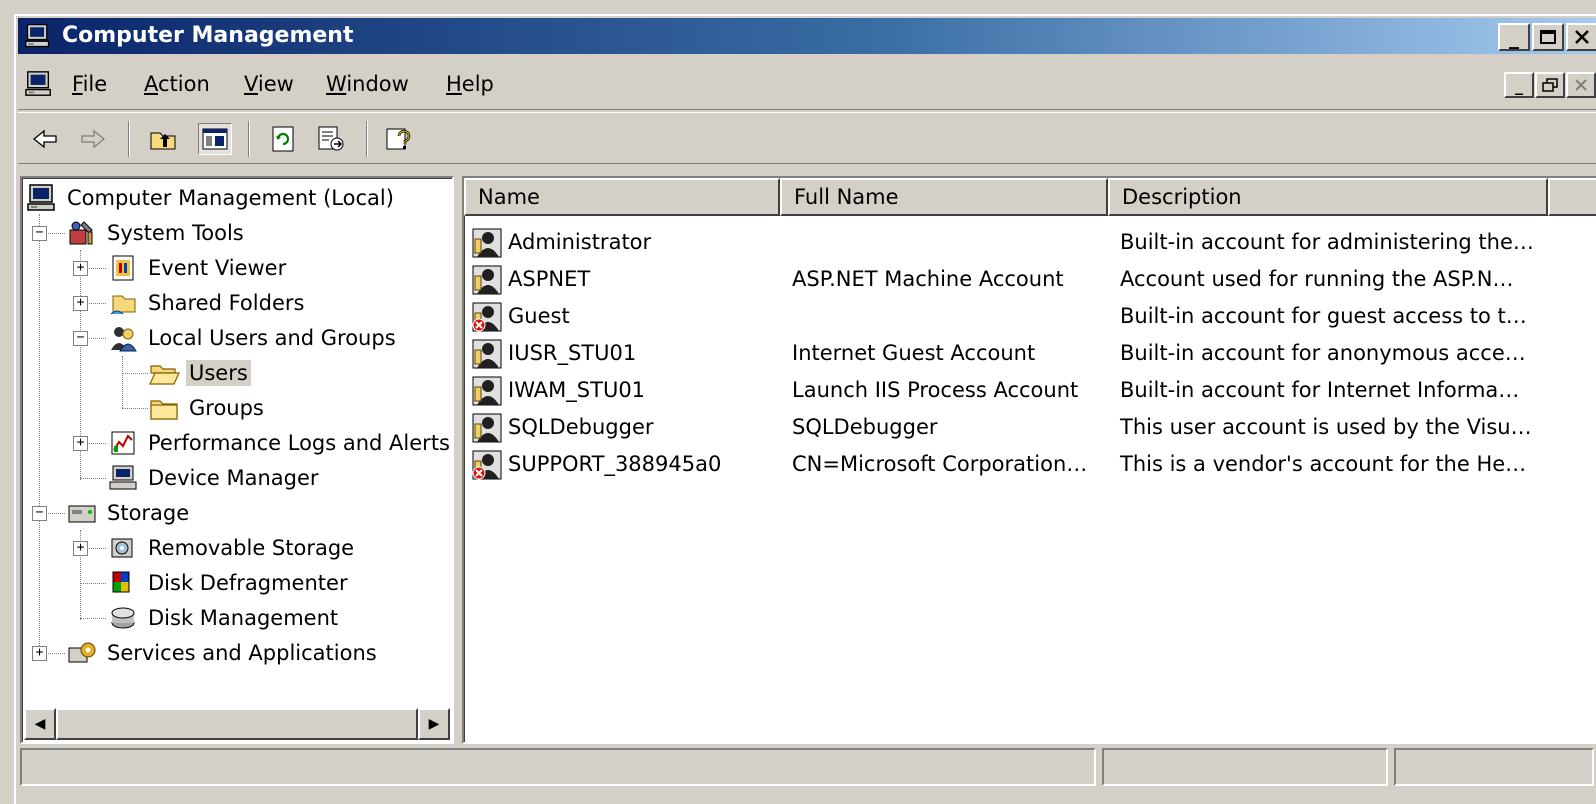 The image size is (1596, 804). I want to click on minimize-icon: _, so click(1514, 37).